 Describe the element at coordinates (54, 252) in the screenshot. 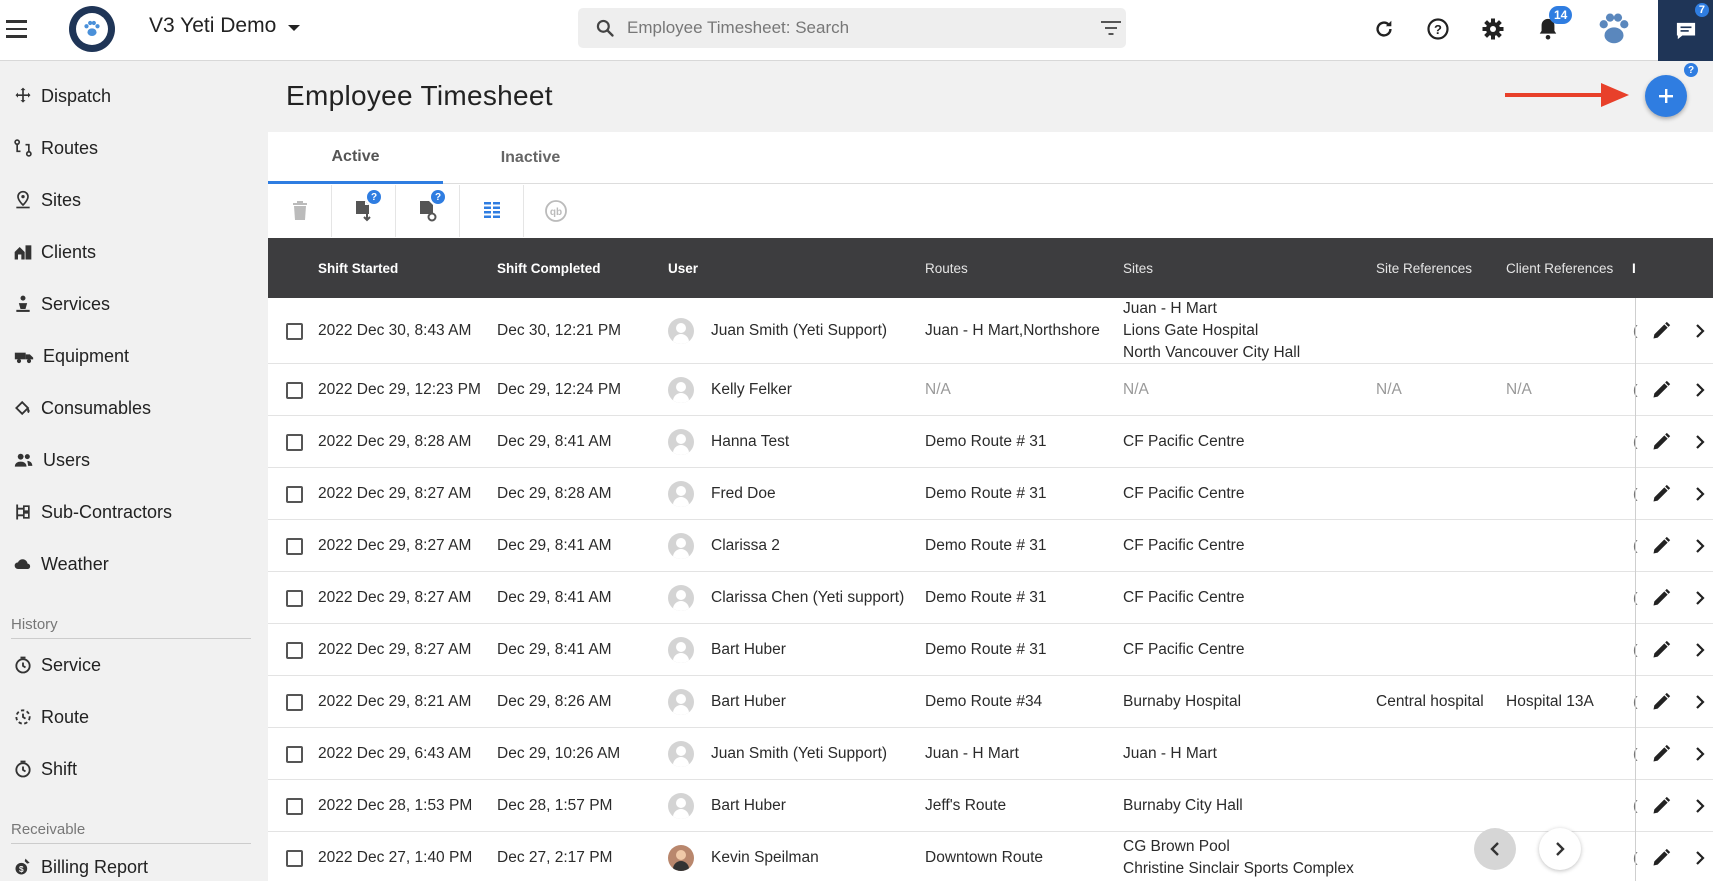

I see `sidebar-item-clients: Clients` at that location.